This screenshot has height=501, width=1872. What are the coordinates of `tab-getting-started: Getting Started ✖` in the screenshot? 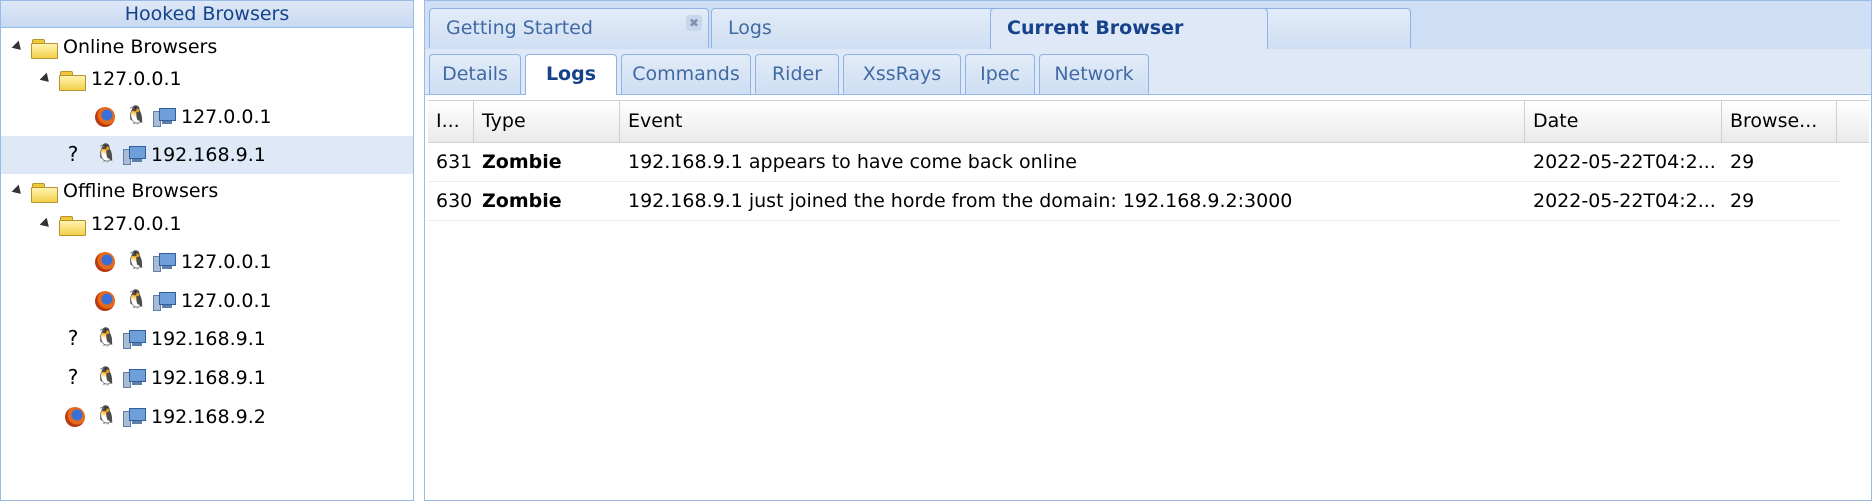 It's located at (569, 28).